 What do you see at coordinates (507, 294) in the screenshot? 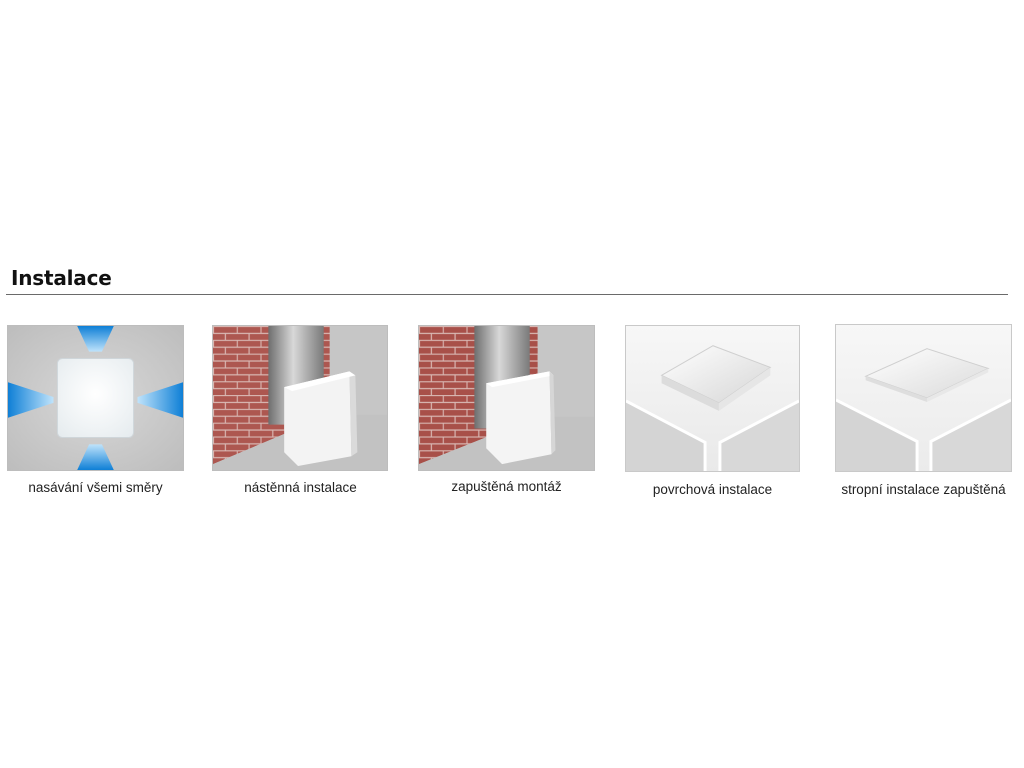
I see `section-divider` at bounding box center [507, 294].